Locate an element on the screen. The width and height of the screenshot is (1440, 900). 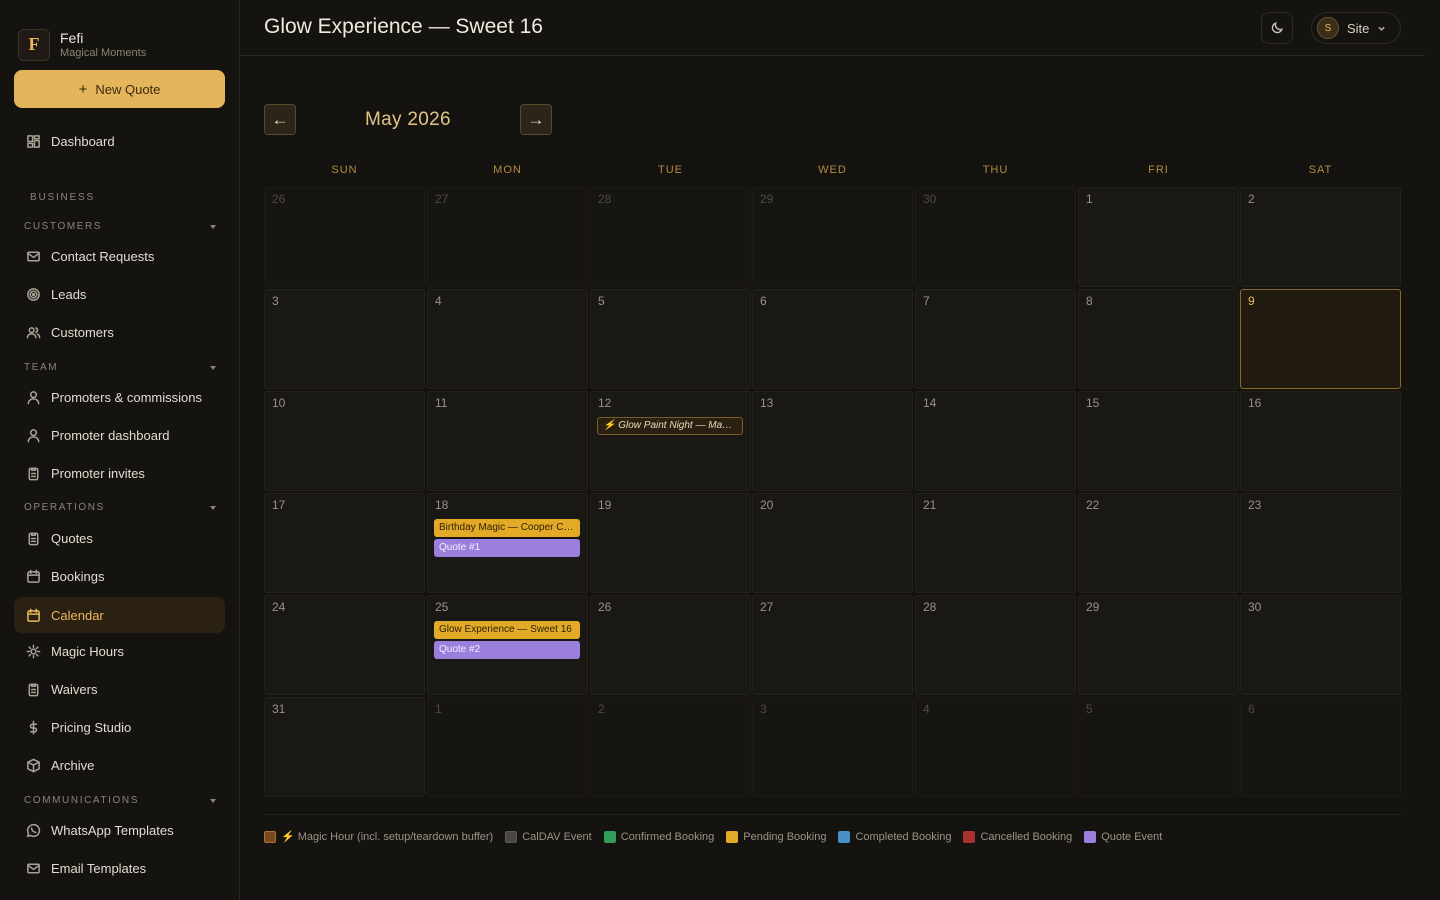
sidebar-item-waivers: Waivers is located at coordinates (119, 689).